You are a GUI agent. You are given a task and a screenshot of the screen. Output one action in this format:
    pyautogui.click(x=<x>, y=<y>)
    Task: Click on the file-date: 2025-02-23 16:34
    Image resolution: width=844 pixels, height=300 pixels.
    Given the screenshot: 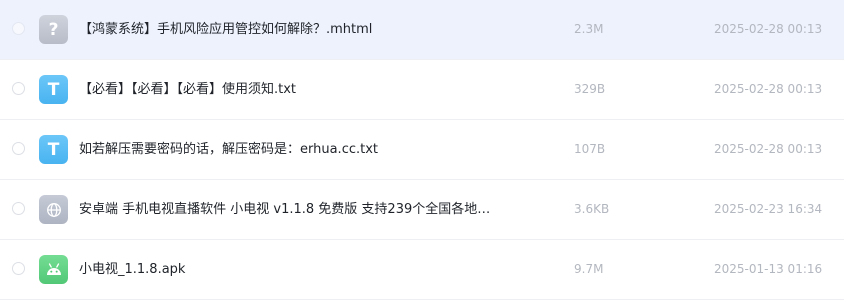 What is the action you would take?
    pyautogui.click(x=768, y=209)
    